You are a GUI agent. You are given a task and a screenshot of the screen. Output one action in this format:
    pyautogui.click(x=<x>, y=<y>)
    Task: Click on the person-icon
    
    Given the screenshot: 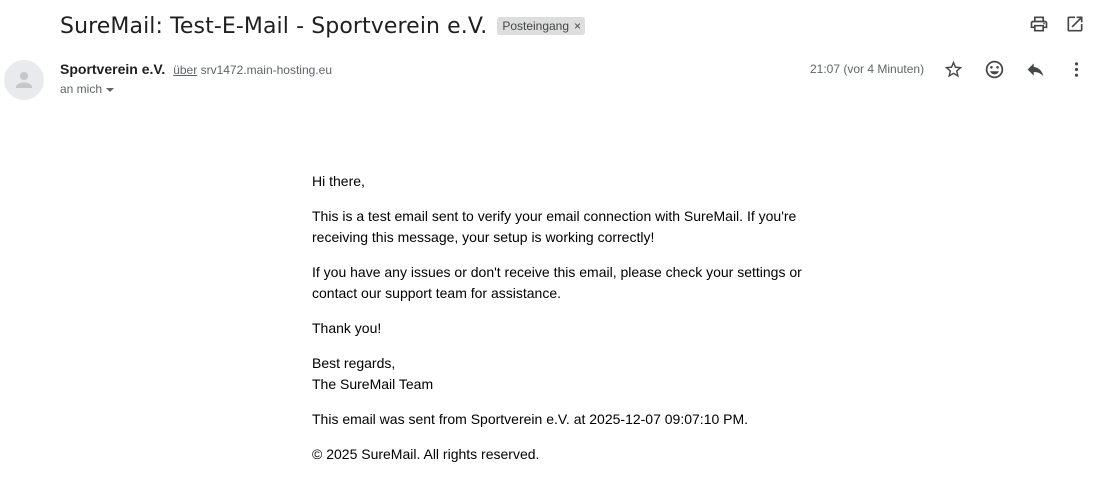 What is the action you would take?
    pyautogui.click(x=24, y=80)
    